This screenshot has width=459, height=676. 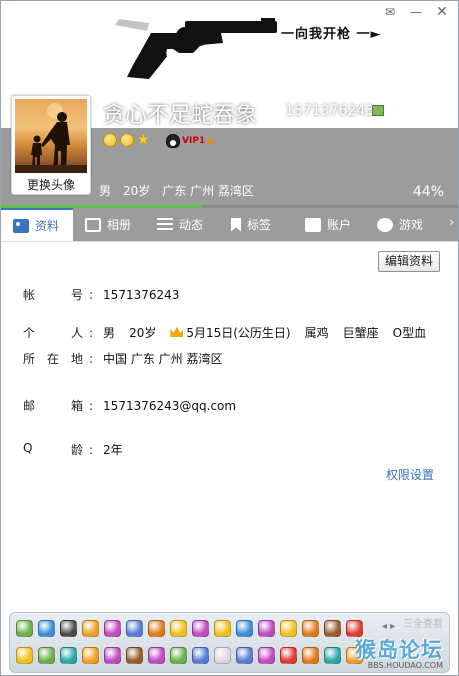 What do you see at coordinates (399, 644) in the screenshot?
I see `watermark: 三全查看 猴岛论坛 BBS.HOUDAO.COM` at bounding box center [399, 644].